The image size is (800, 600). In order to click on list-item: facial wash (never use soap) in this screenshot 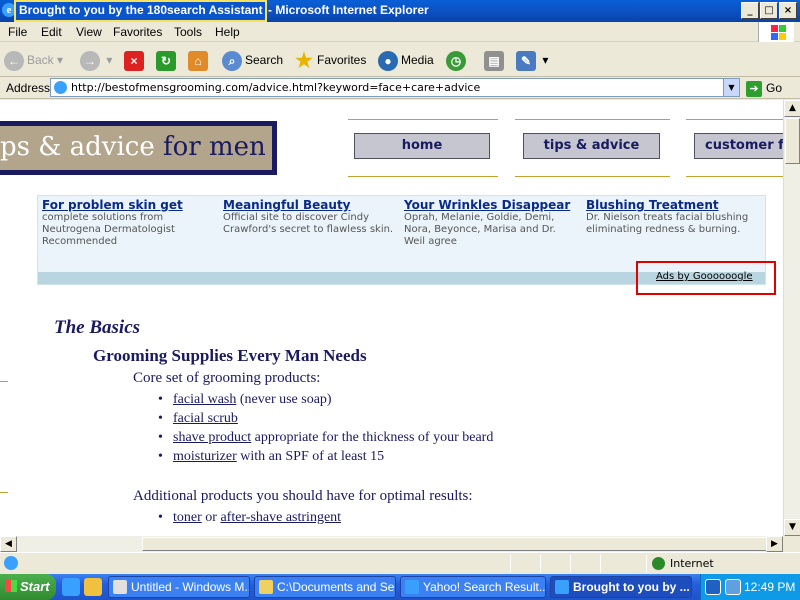, I will do `click(245, 400)`.